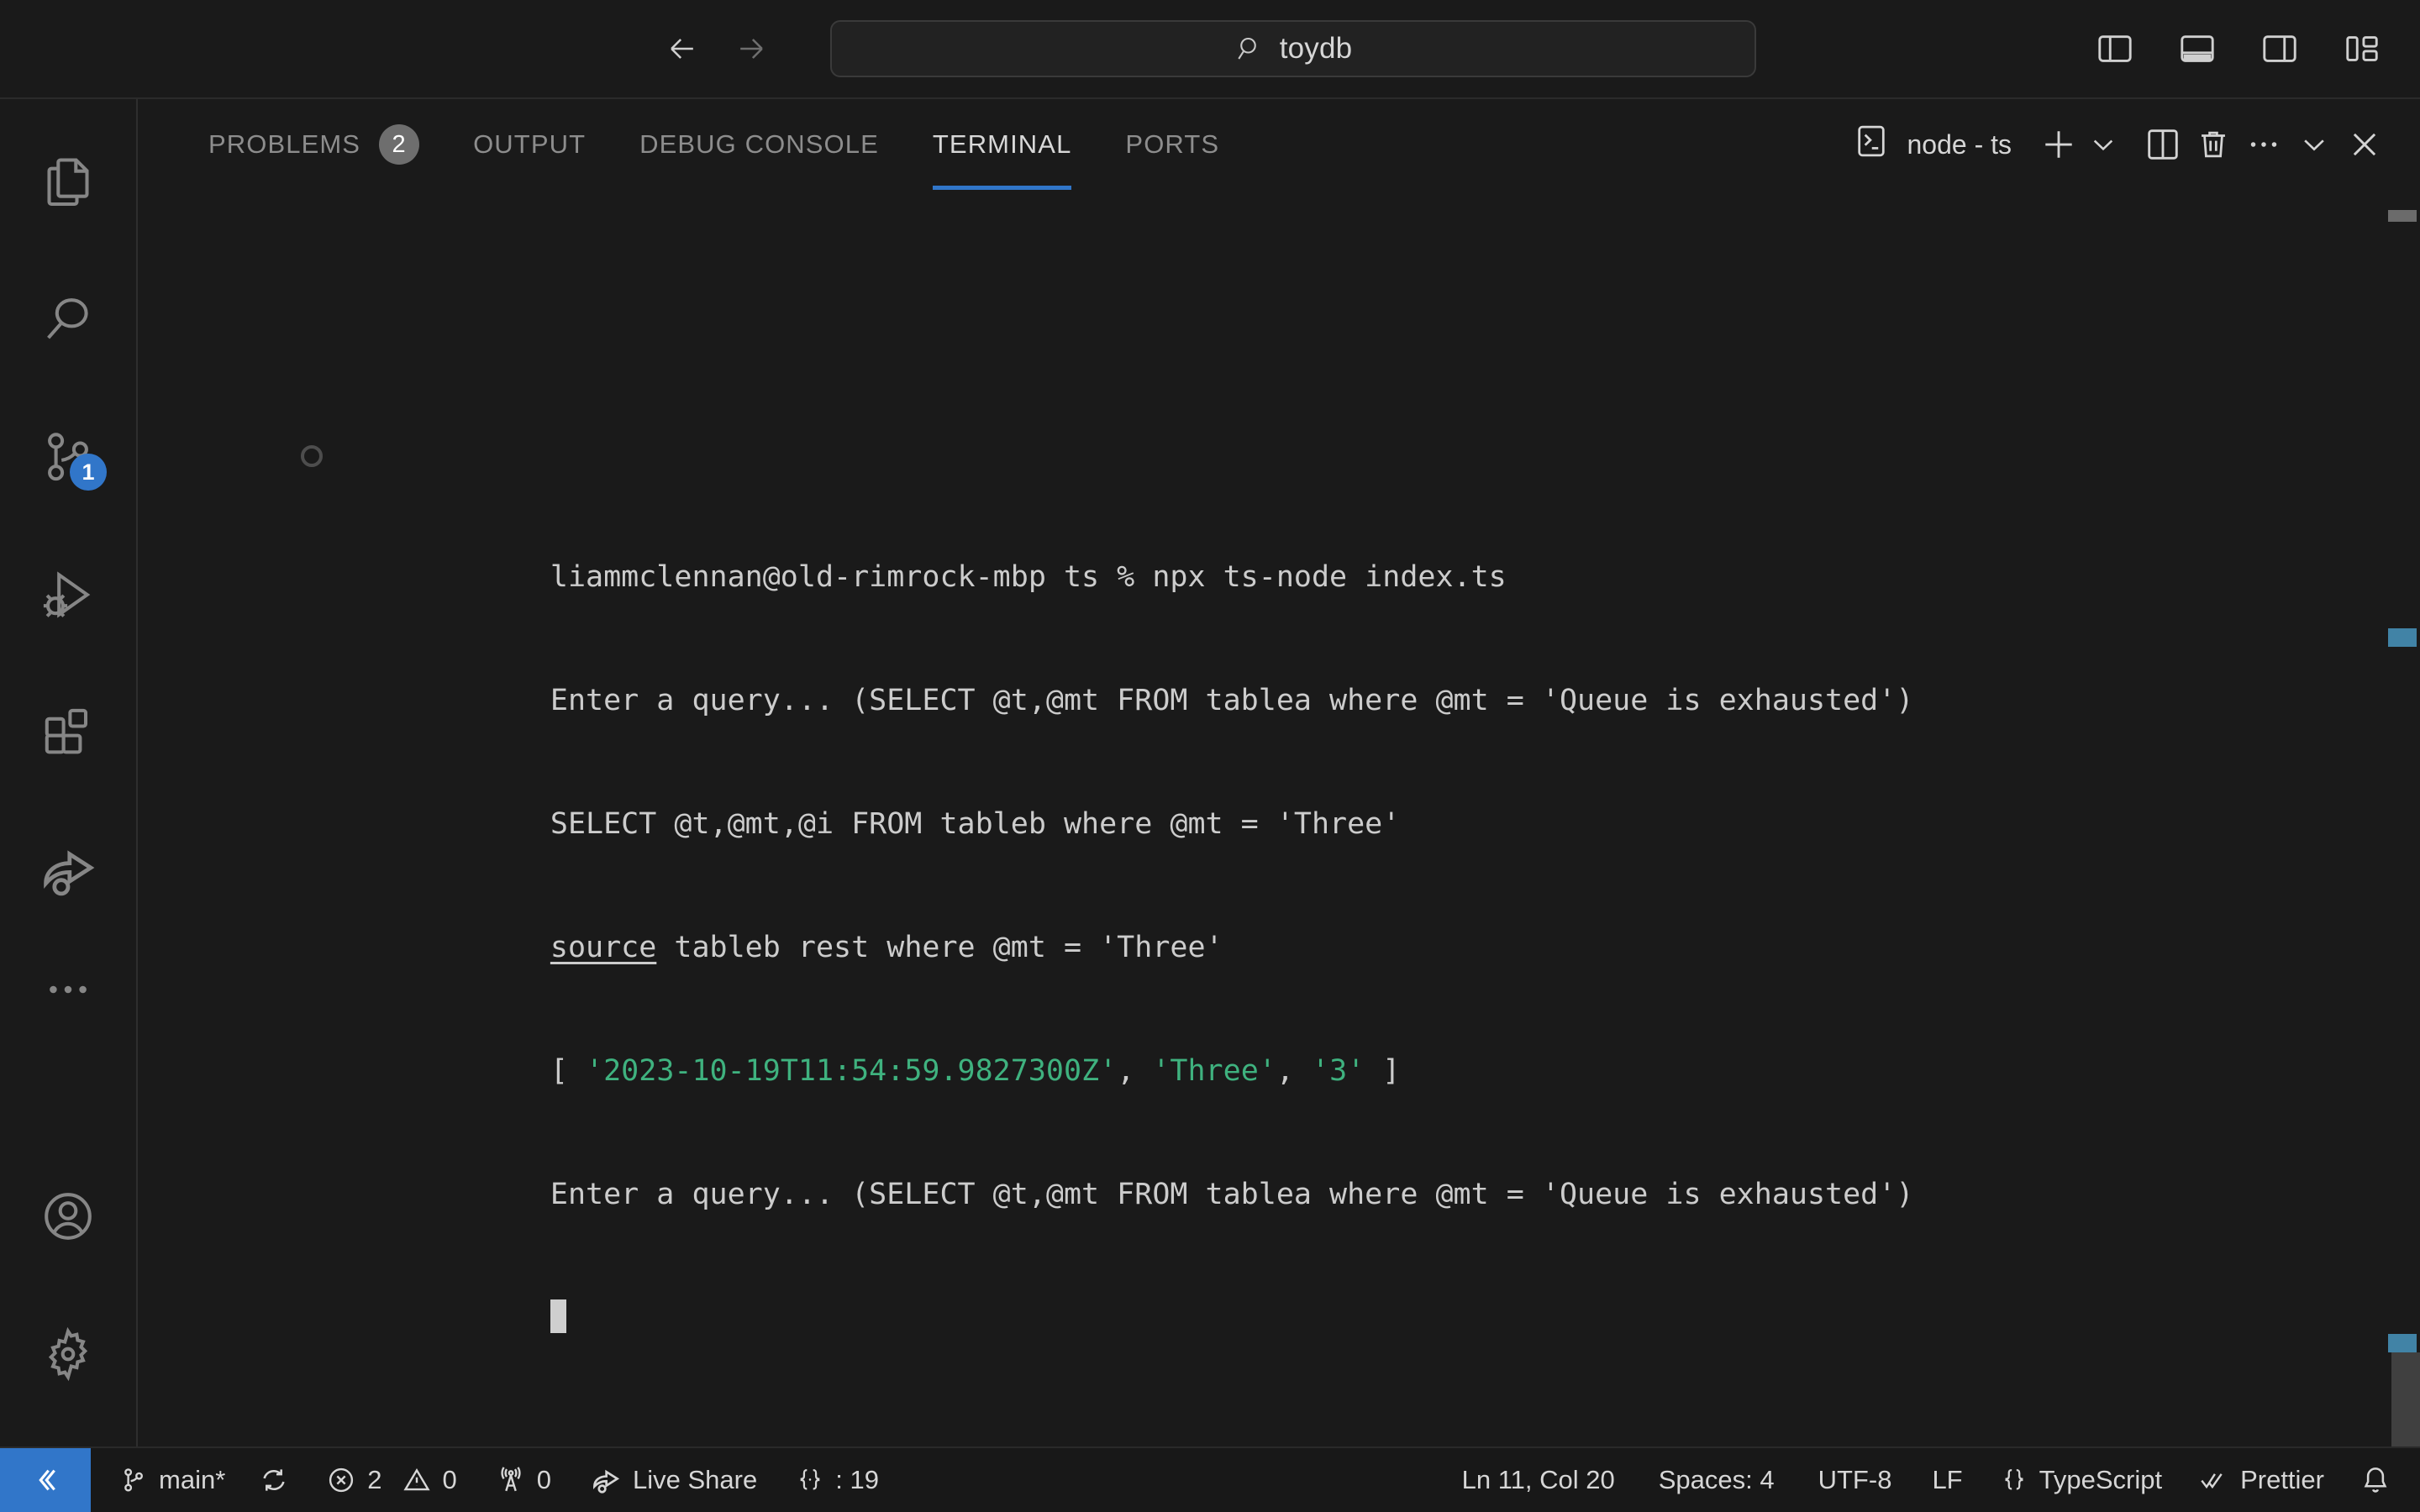 This screenshot has height=1512, width=2420. I want to click on sidebar-item-search, so click(68, 321).